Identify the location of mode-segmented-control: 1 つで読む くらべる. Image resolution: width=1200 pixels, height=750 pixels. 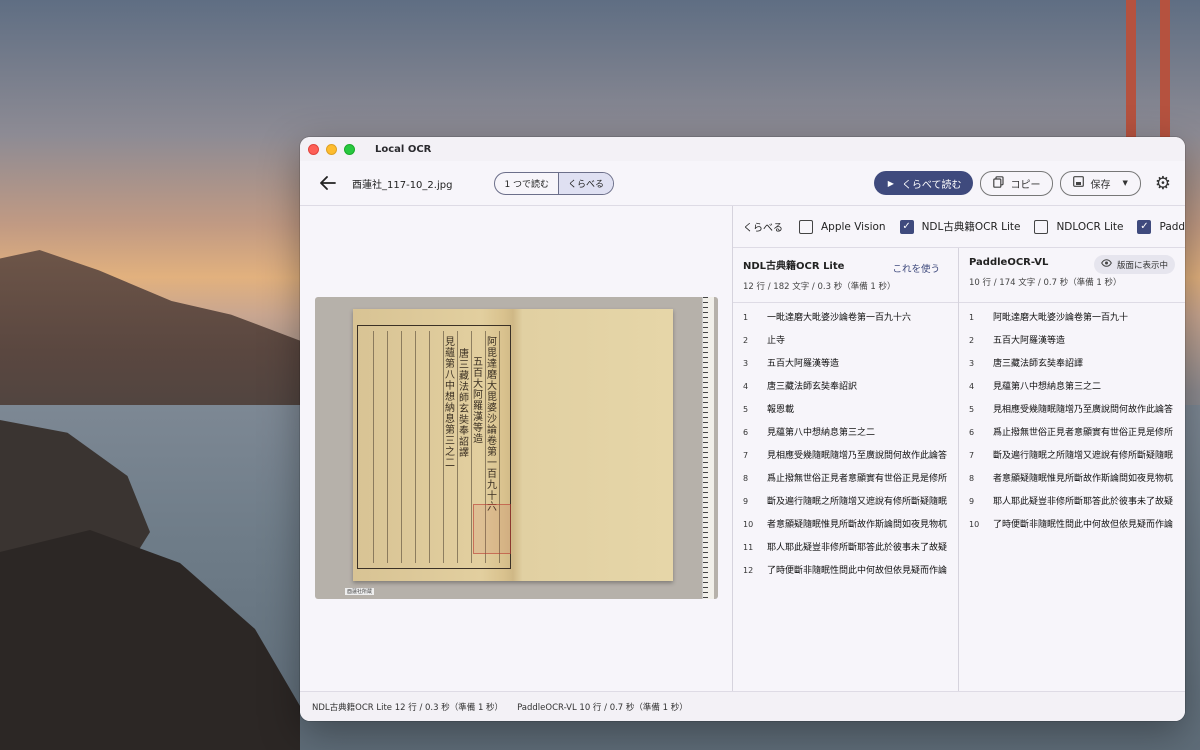
(554, 183).